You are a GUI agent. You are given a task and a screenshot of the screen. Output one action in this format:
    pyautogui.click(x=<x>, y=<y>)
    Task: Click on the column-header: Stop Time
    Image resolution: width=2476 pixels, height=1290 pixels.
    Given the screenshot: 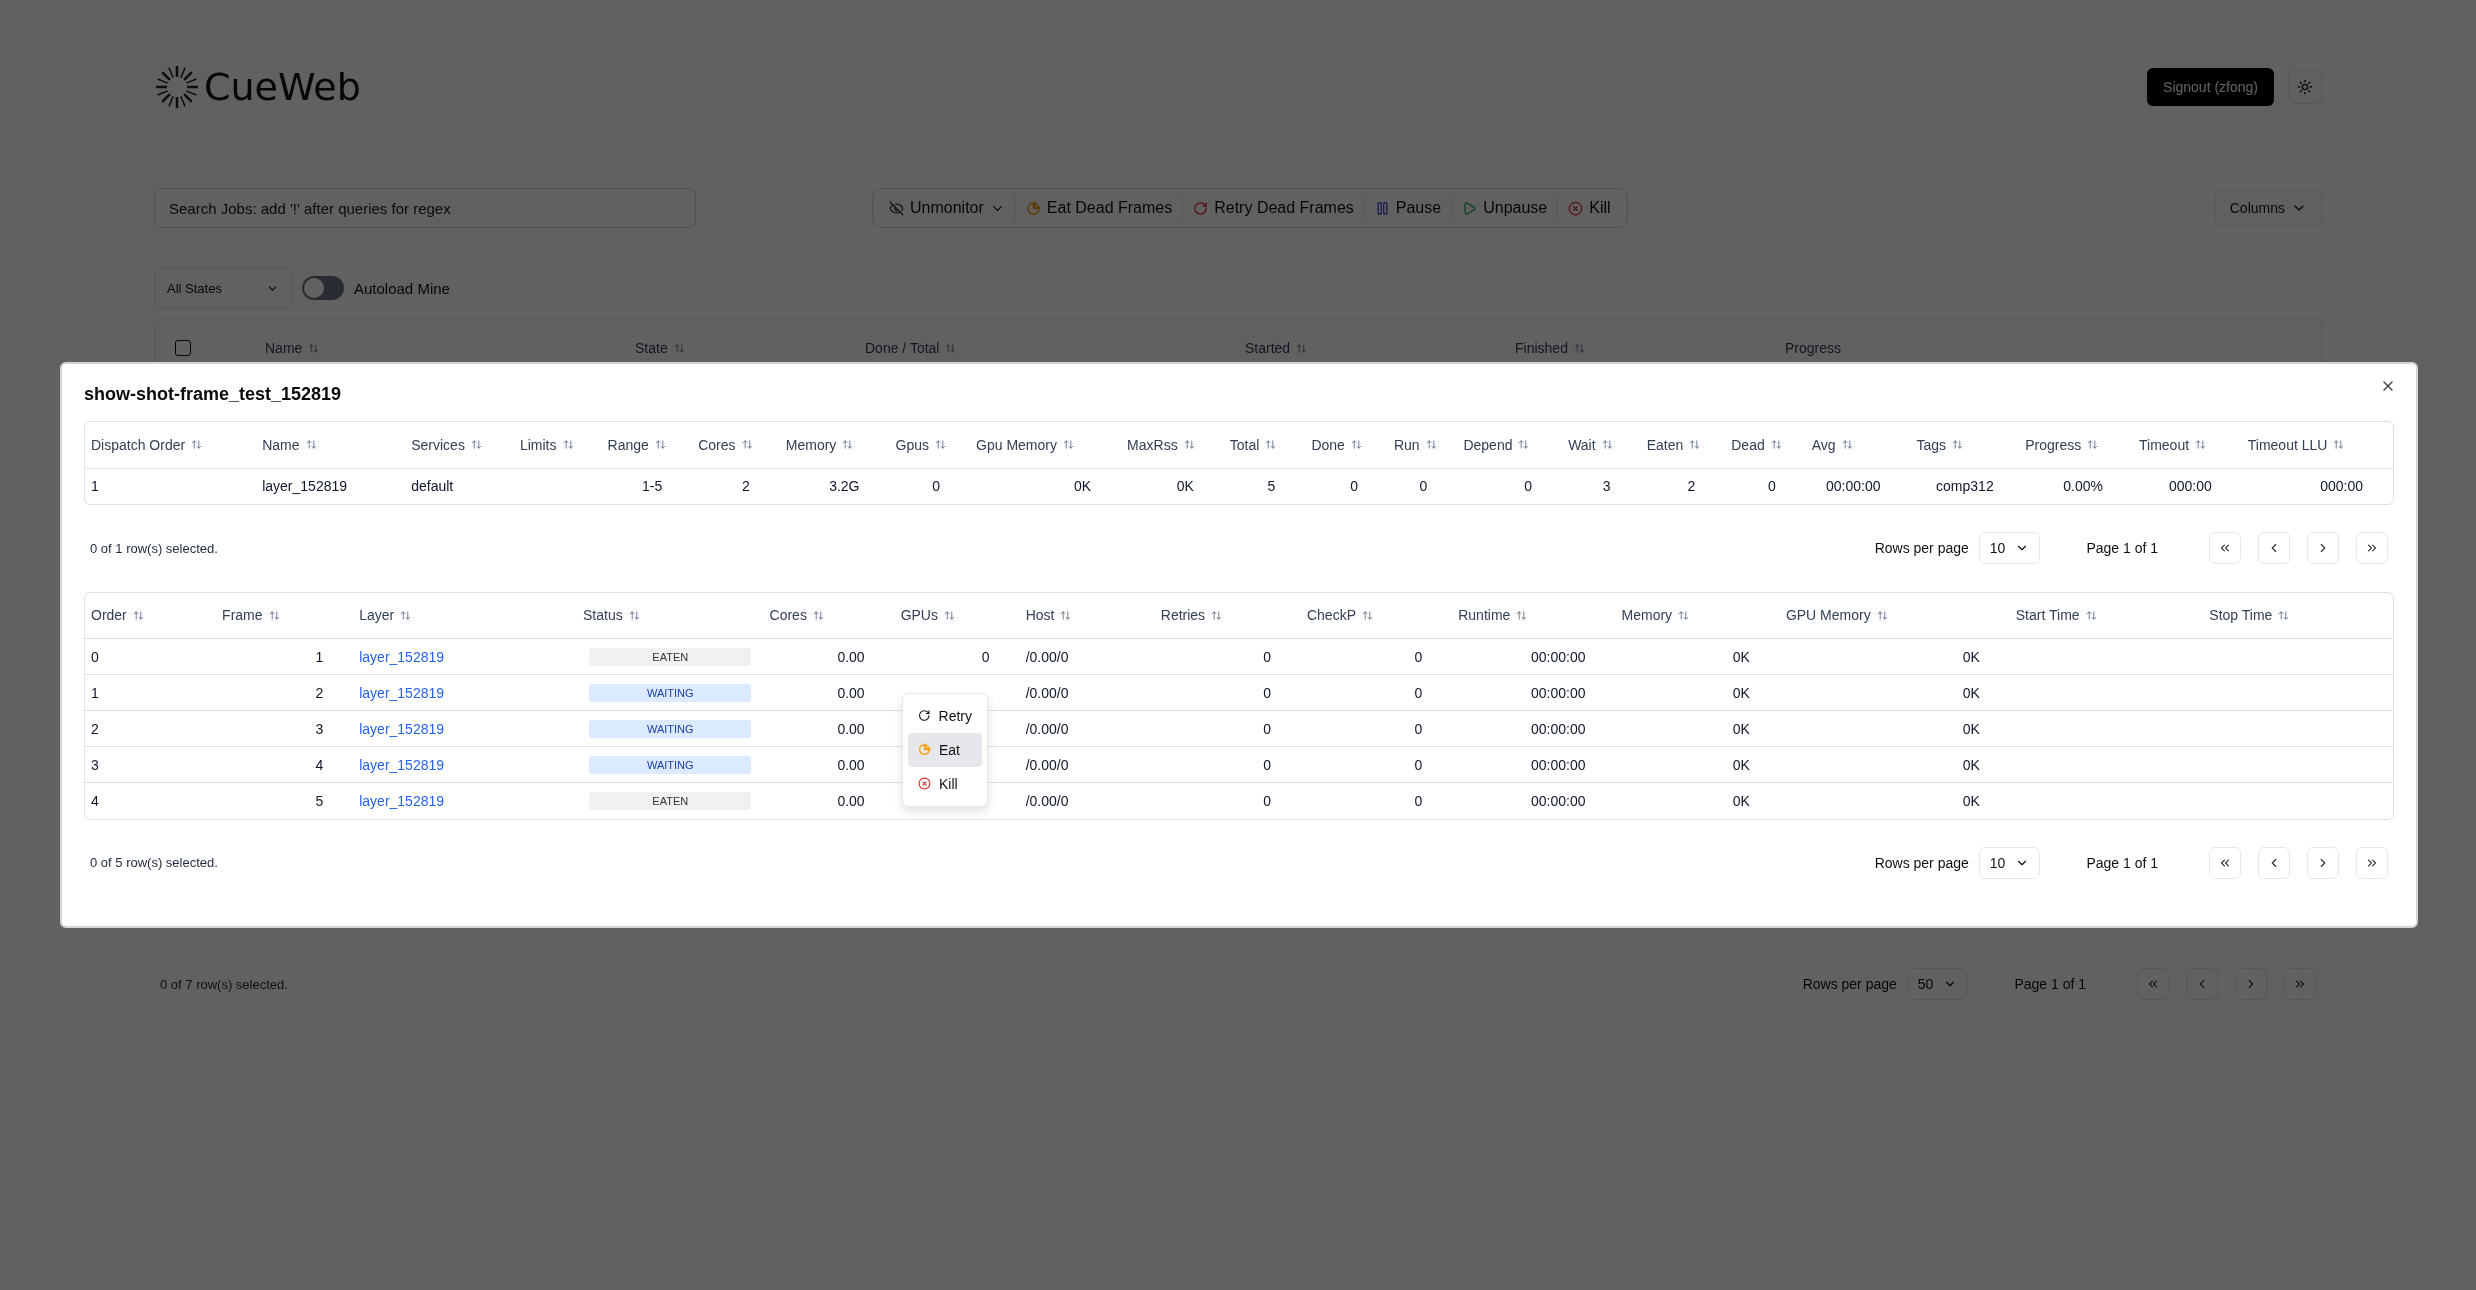 What is the action you would take?
    pyautogui.click(x=2241, y=615)
    